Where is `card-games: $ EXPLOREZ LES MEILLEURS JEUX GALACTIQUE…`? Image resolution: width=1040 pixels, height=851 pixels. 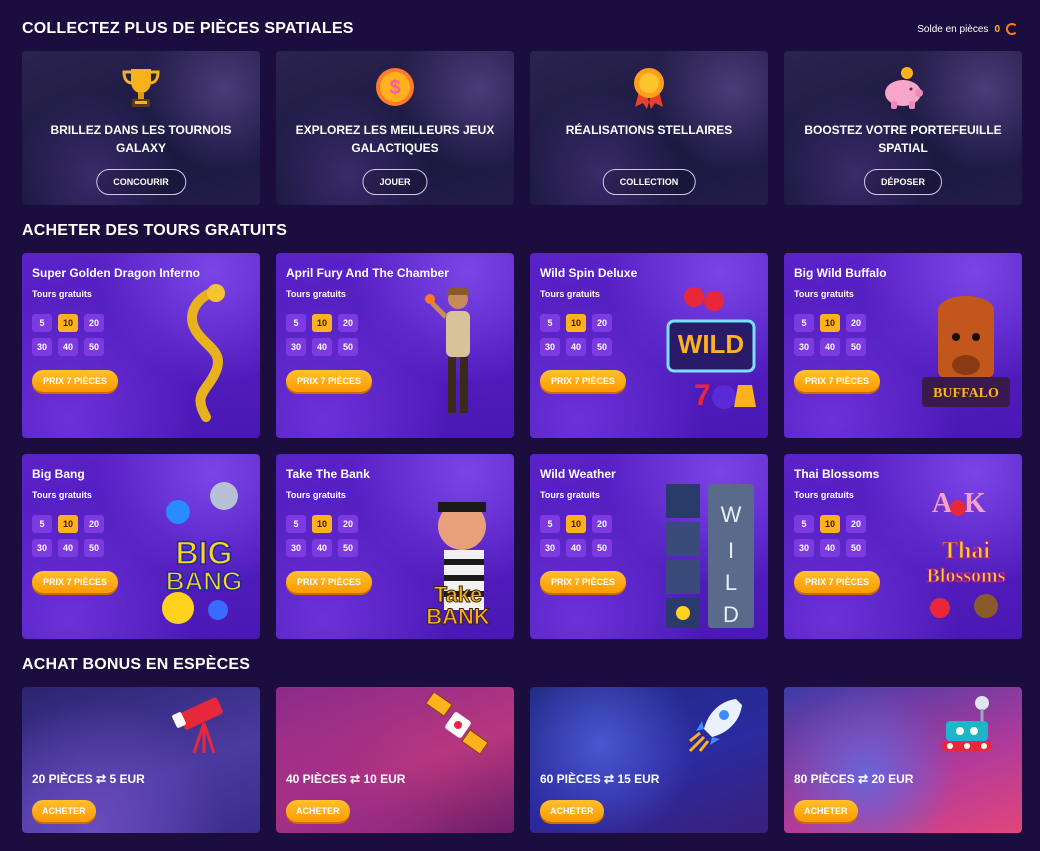
card-games: $ EXPLOREZ LES MEILLEURS JEUX GALACTIQUE… is located at coordinates (395, 128).